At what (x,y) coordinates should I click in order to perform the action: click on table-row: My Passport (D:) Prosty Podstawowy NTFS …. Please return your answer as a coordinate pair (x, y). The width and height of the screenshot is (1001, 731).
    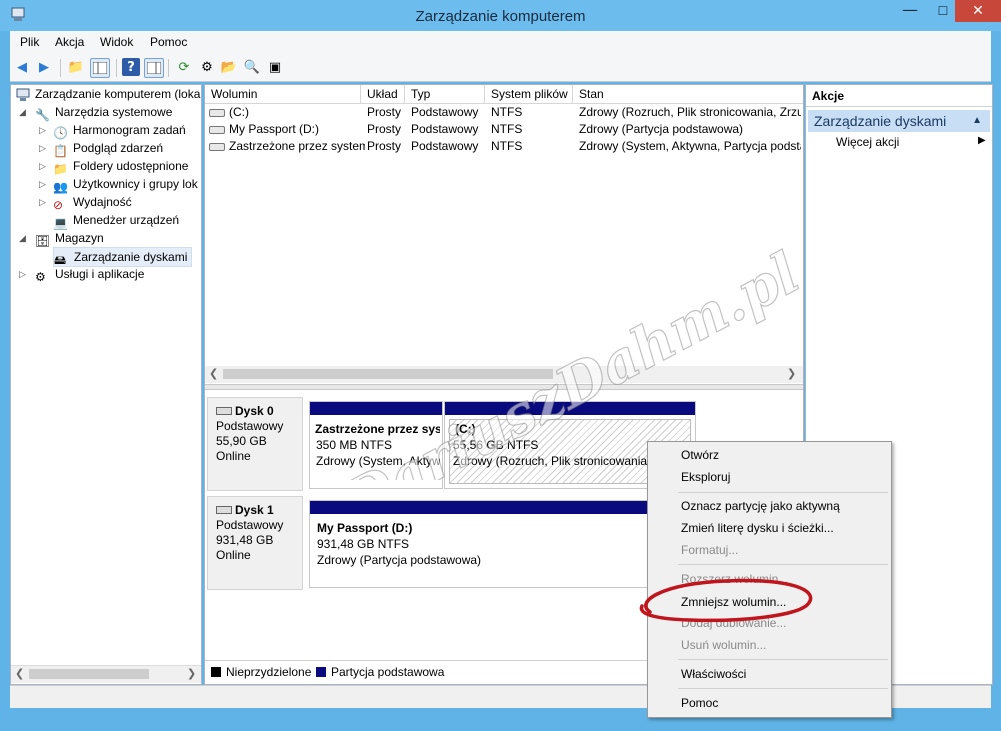
    Looking at the image, I should click on (504, 129).